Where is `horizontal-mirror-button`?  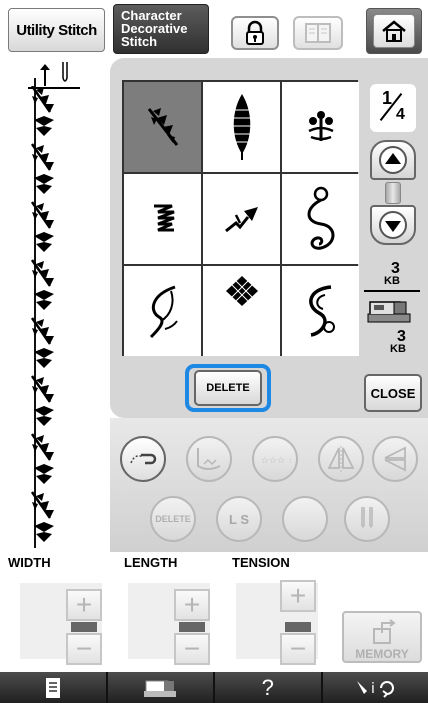
horizontal-mirror-button is located at coordinates (341, 459).